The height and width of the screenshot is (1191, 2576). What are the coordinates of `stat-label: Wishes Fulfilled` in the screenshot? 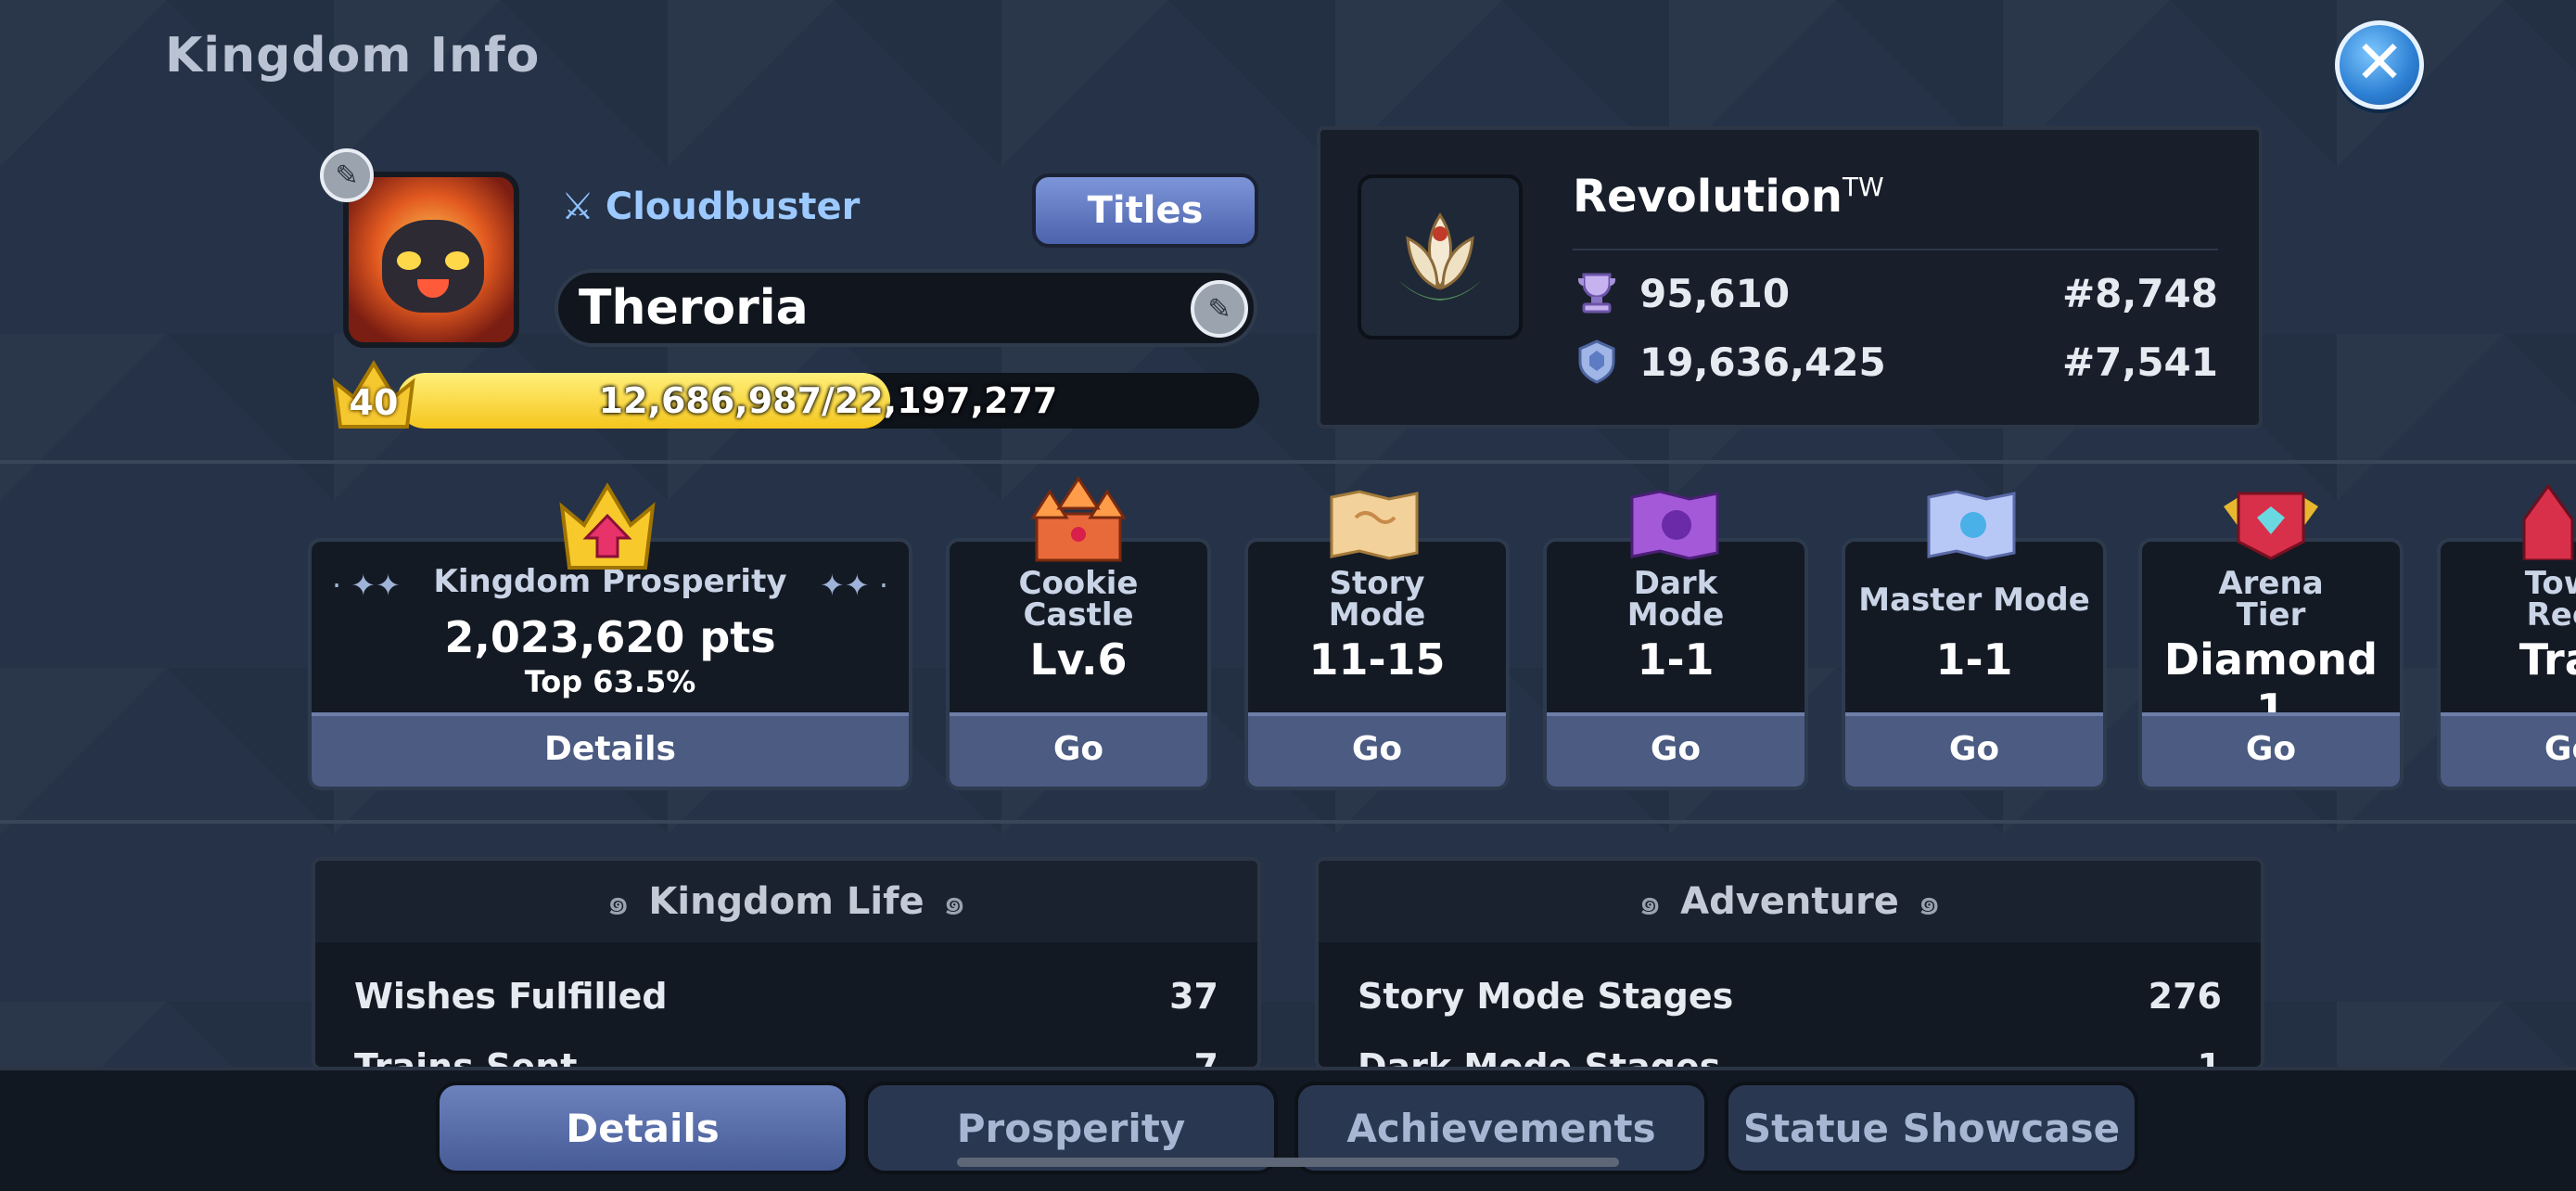 It's located at (511, 996).